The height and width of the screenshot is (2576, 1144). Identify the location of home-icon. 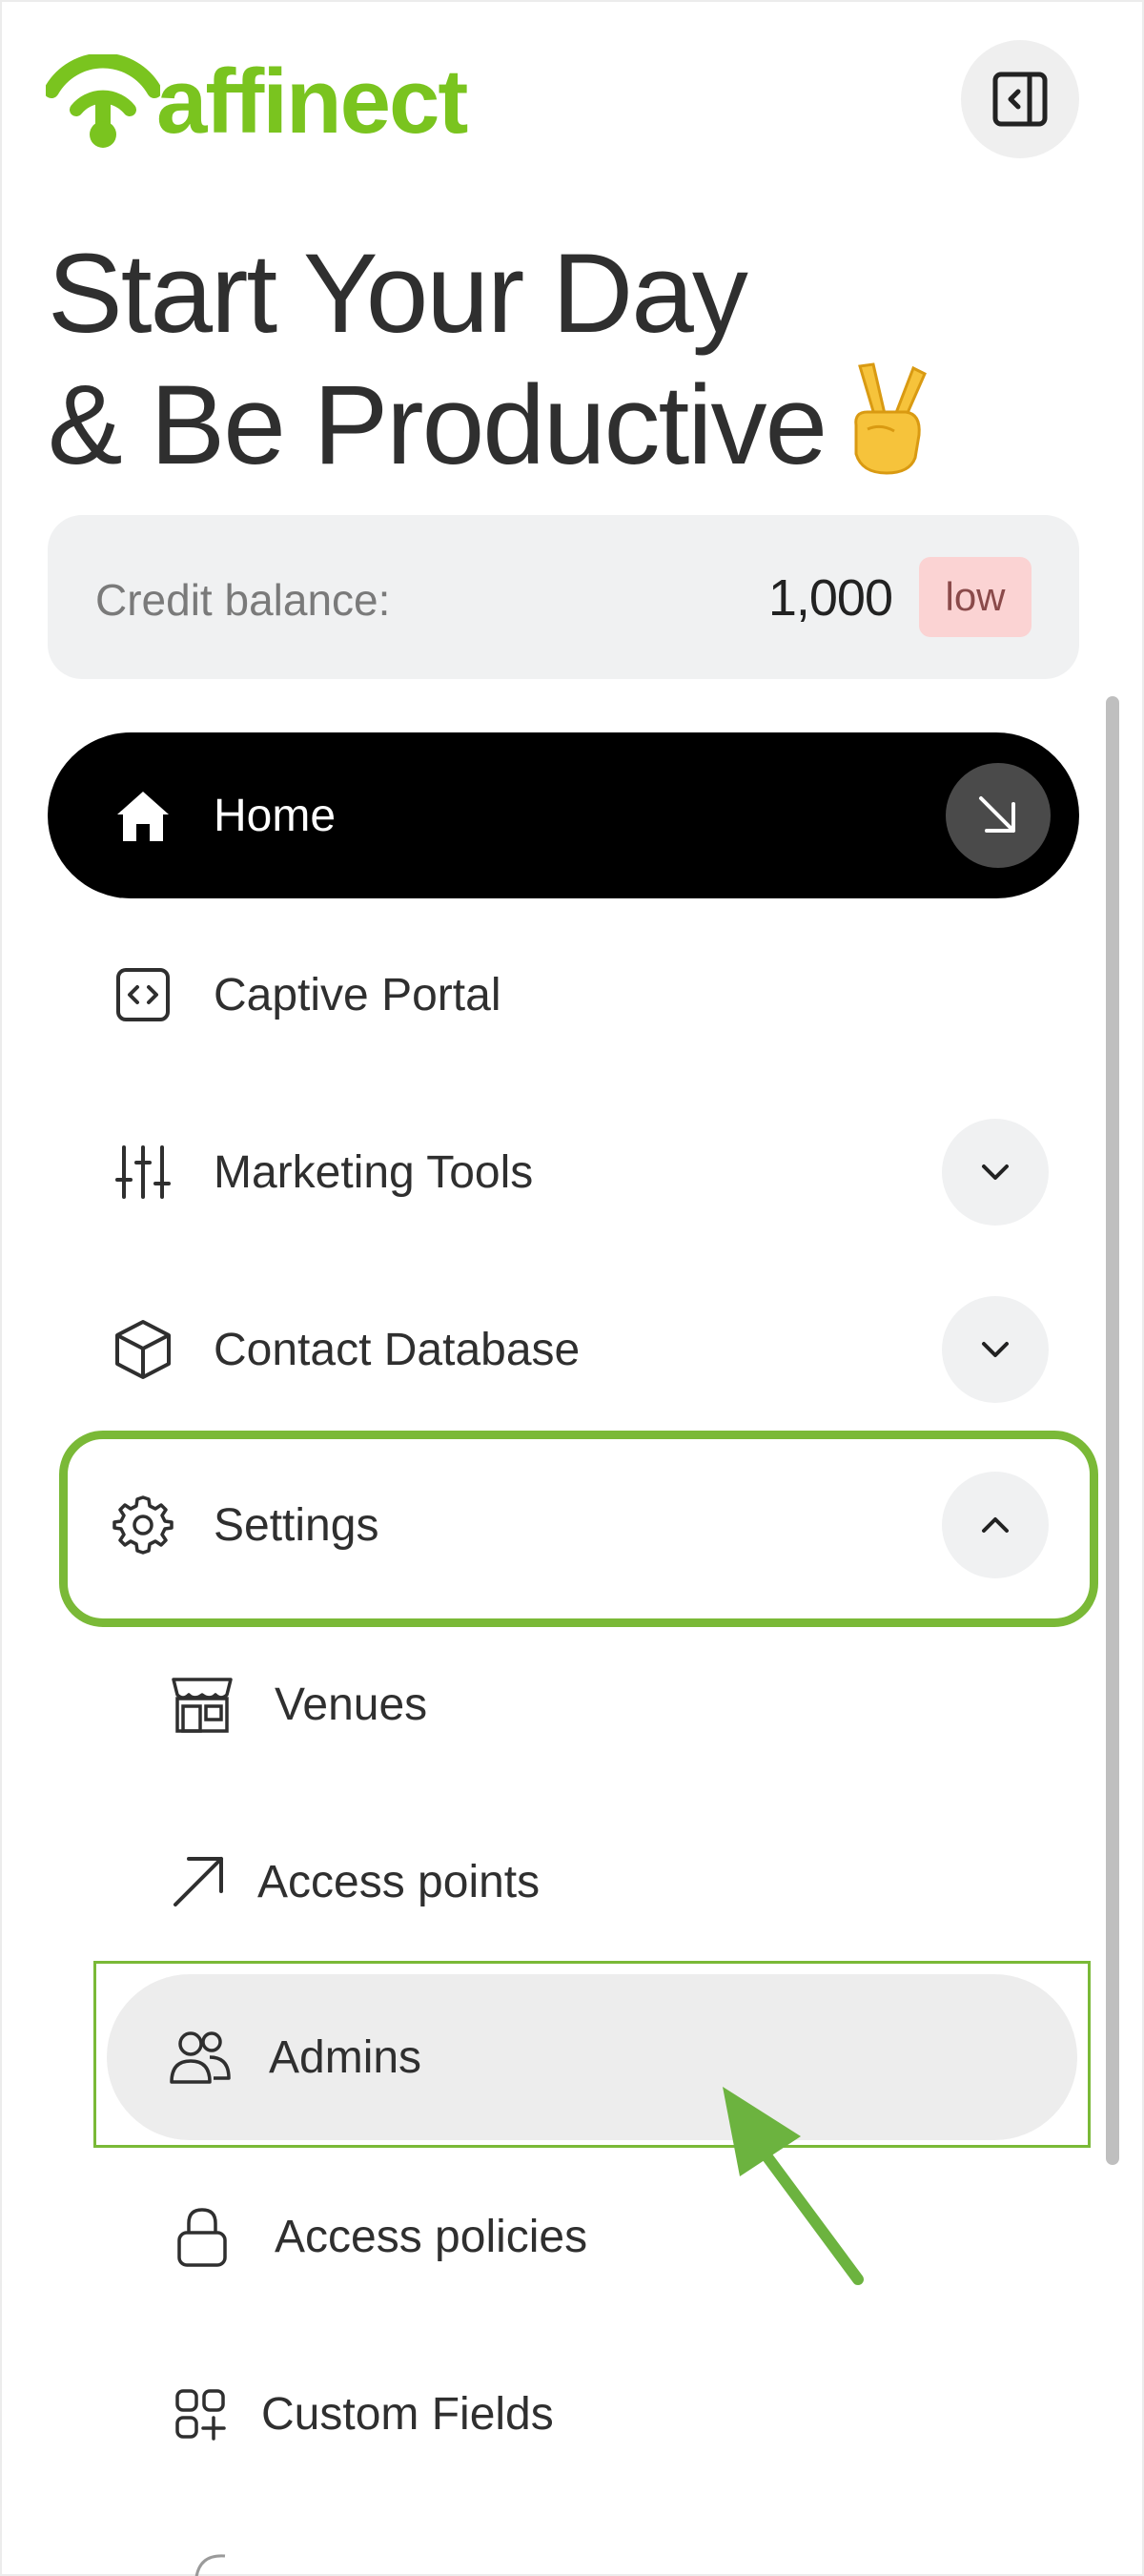
(143, 815).